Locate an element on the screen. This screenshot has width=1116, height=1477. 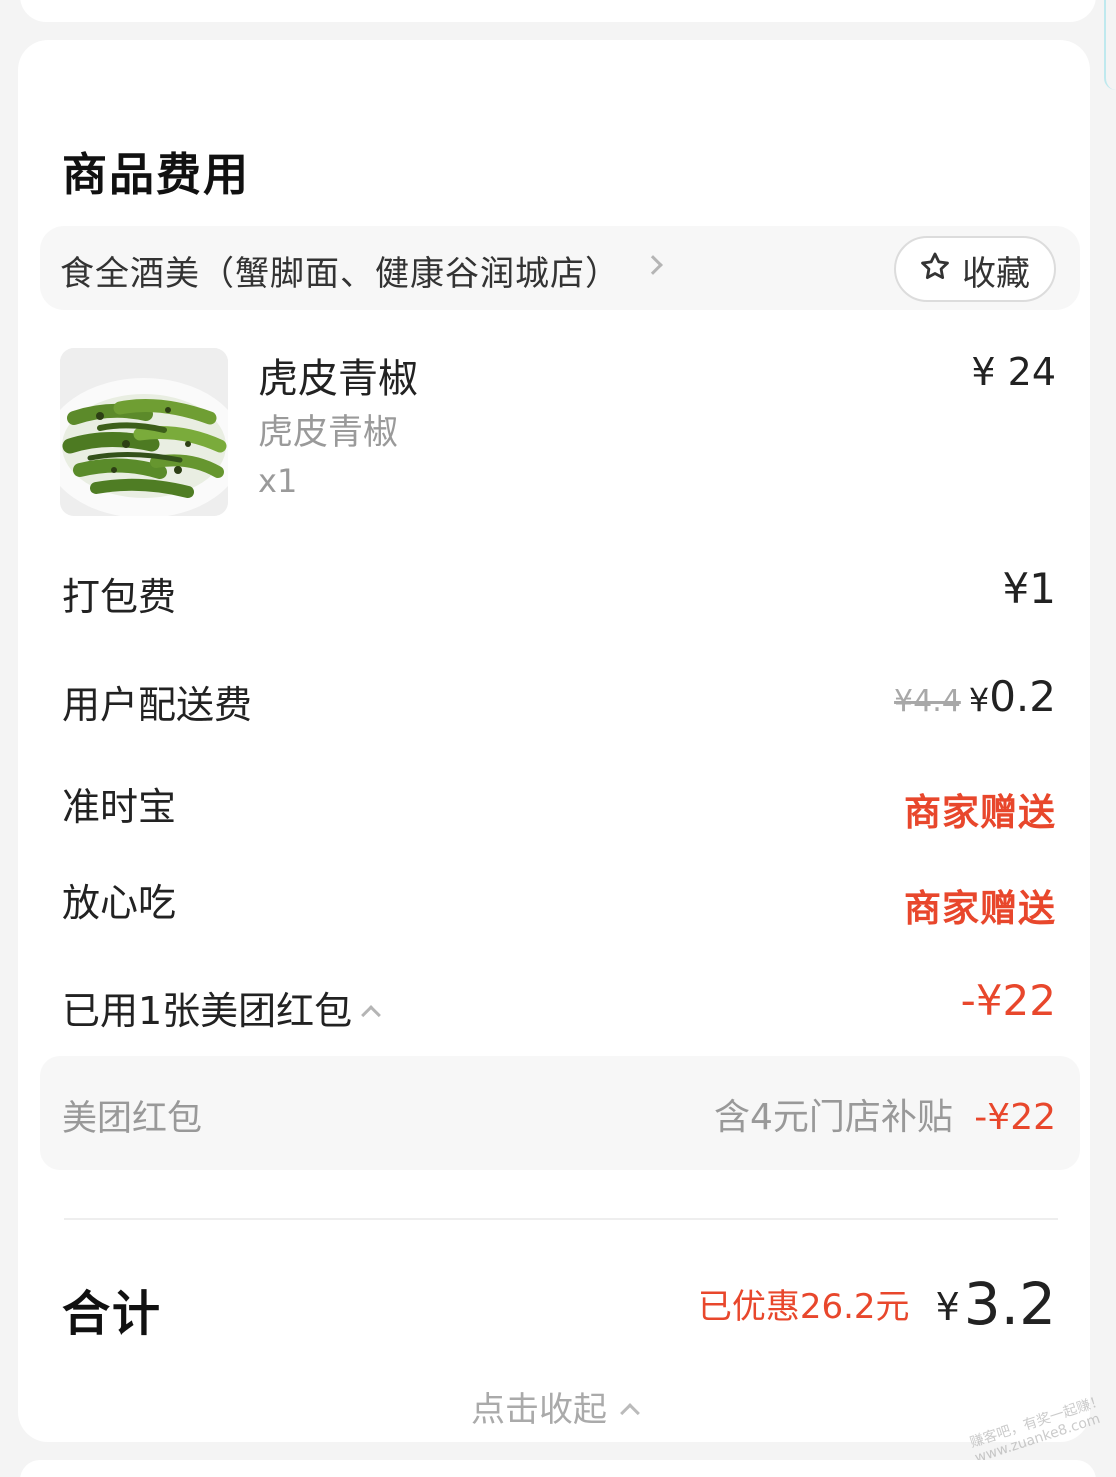
collapse-button: 点击收起 is located at coordinates (554, 1406).